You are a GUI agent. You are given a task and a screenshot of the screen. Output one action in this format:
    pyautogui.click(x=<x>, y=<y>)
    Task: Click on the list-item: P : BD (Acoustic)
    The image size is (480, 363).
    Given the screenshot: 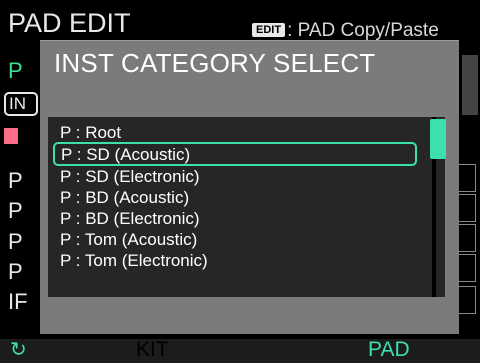 What is the action you would take?
    pyautogui.click(x=124, y=197)
    